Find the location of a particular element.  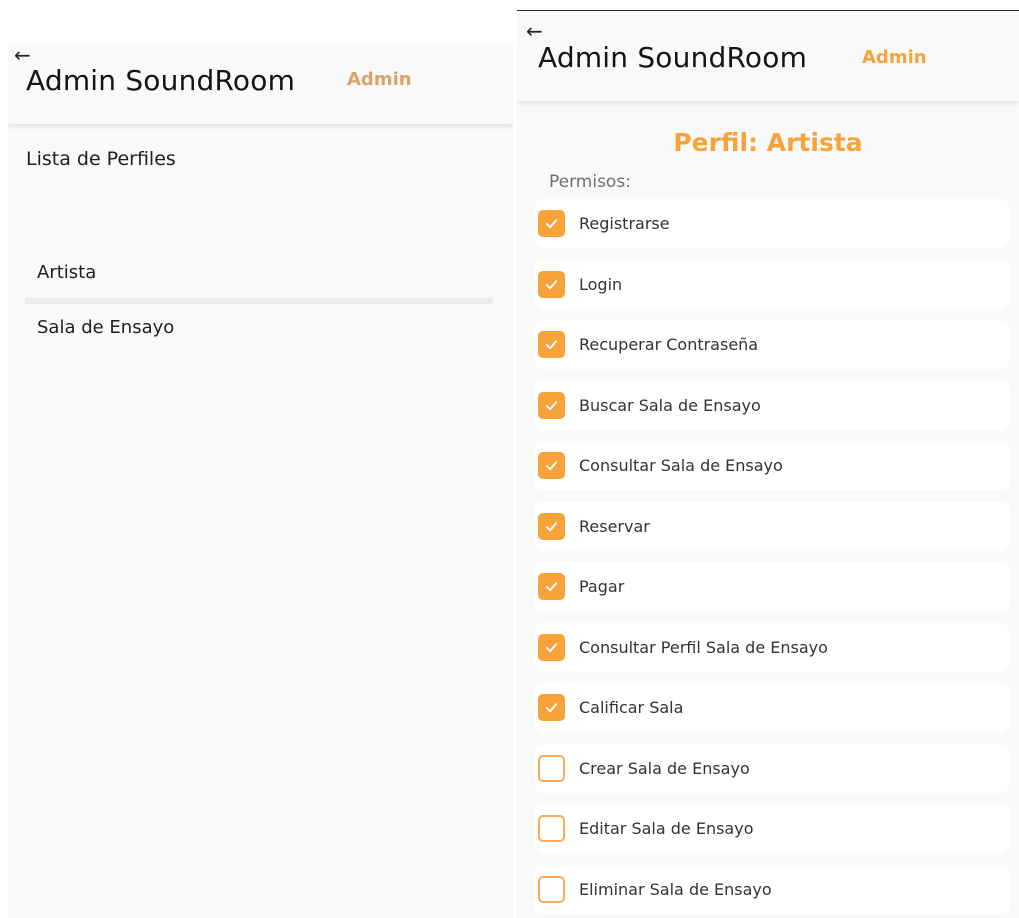

permission-label: Consultar Perfil Sala de Ensayo is located at coordinates (703, 647).